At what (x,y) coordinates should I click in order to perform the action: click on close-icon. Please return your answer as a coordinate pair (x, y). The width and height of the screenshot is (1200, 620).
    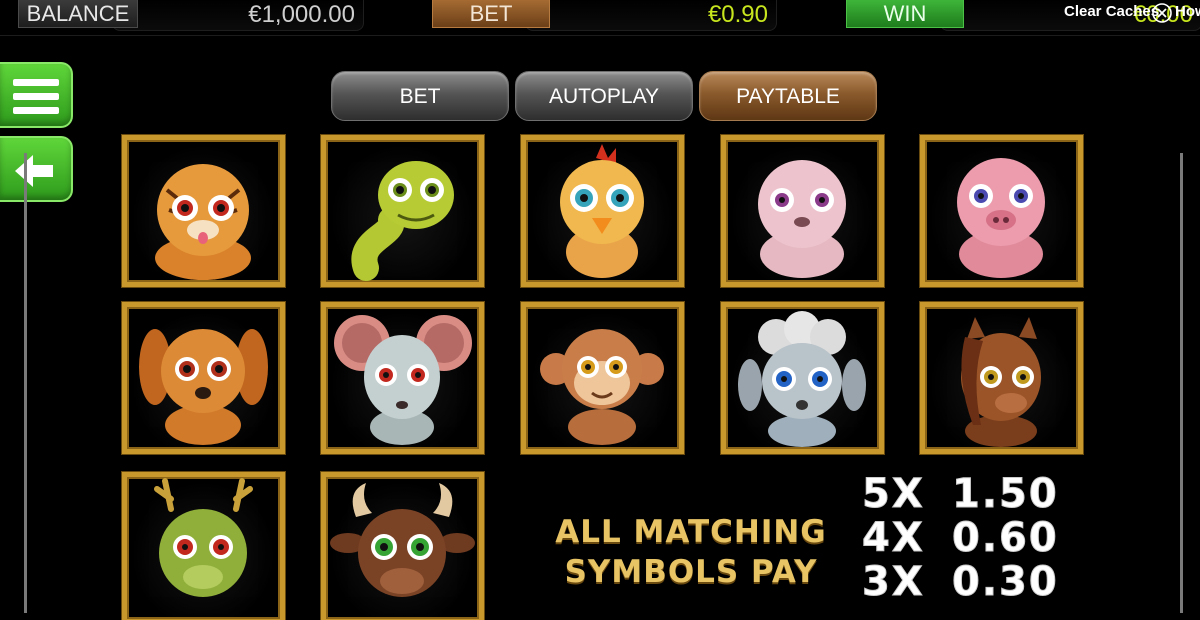
    Looking at the image, I should click on (1162, 13).